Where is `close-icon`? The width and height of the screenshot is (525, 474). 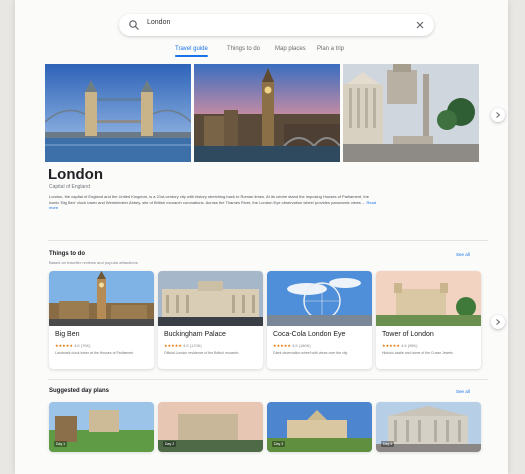 close-icon is located at coordinates (420, 25).